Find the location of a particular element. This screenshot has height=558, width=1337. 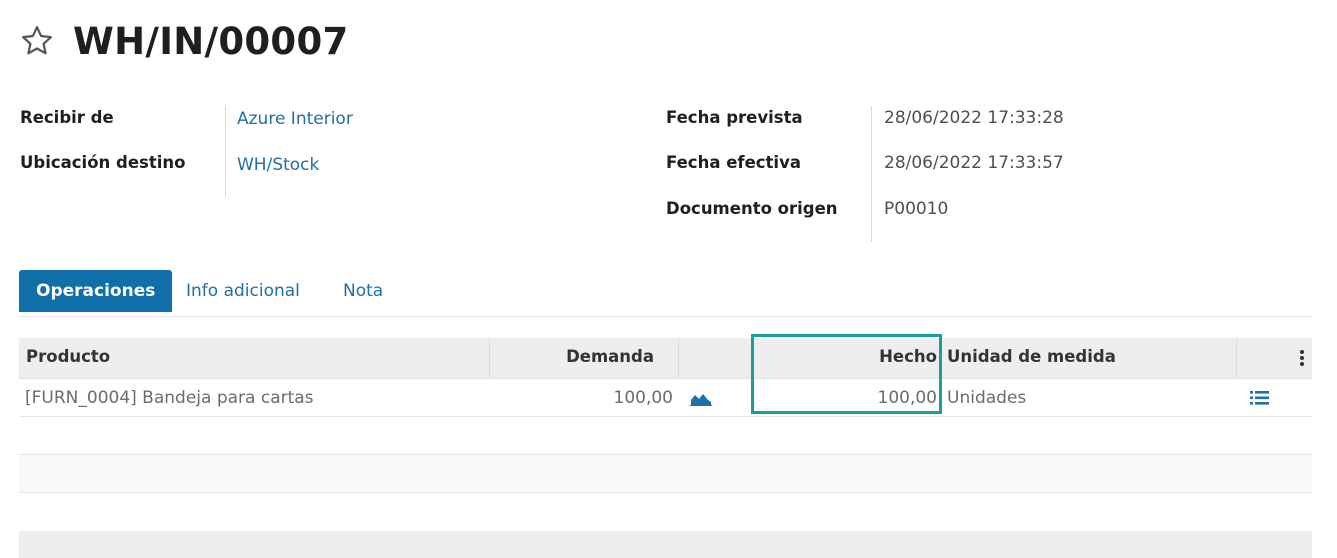

field-divider-right is located at coordinates (871, 174).